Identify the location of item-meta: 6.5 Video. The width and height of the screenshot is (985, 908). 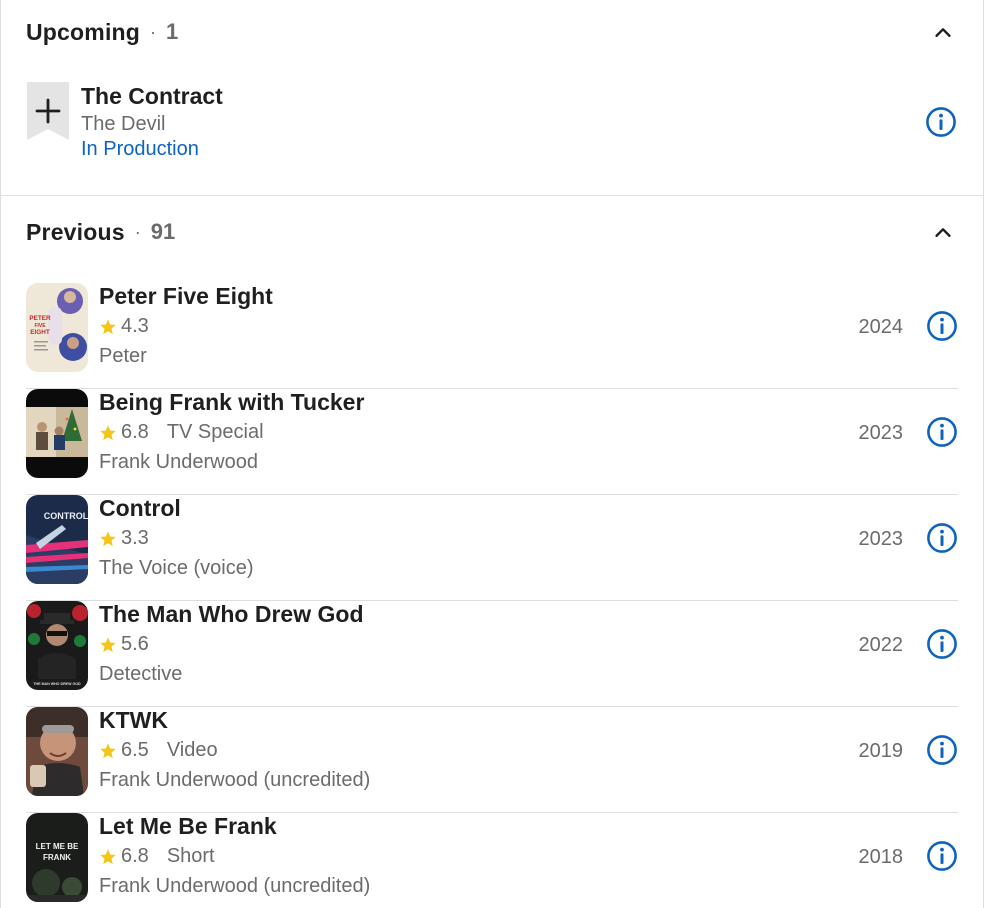
(158, 750).